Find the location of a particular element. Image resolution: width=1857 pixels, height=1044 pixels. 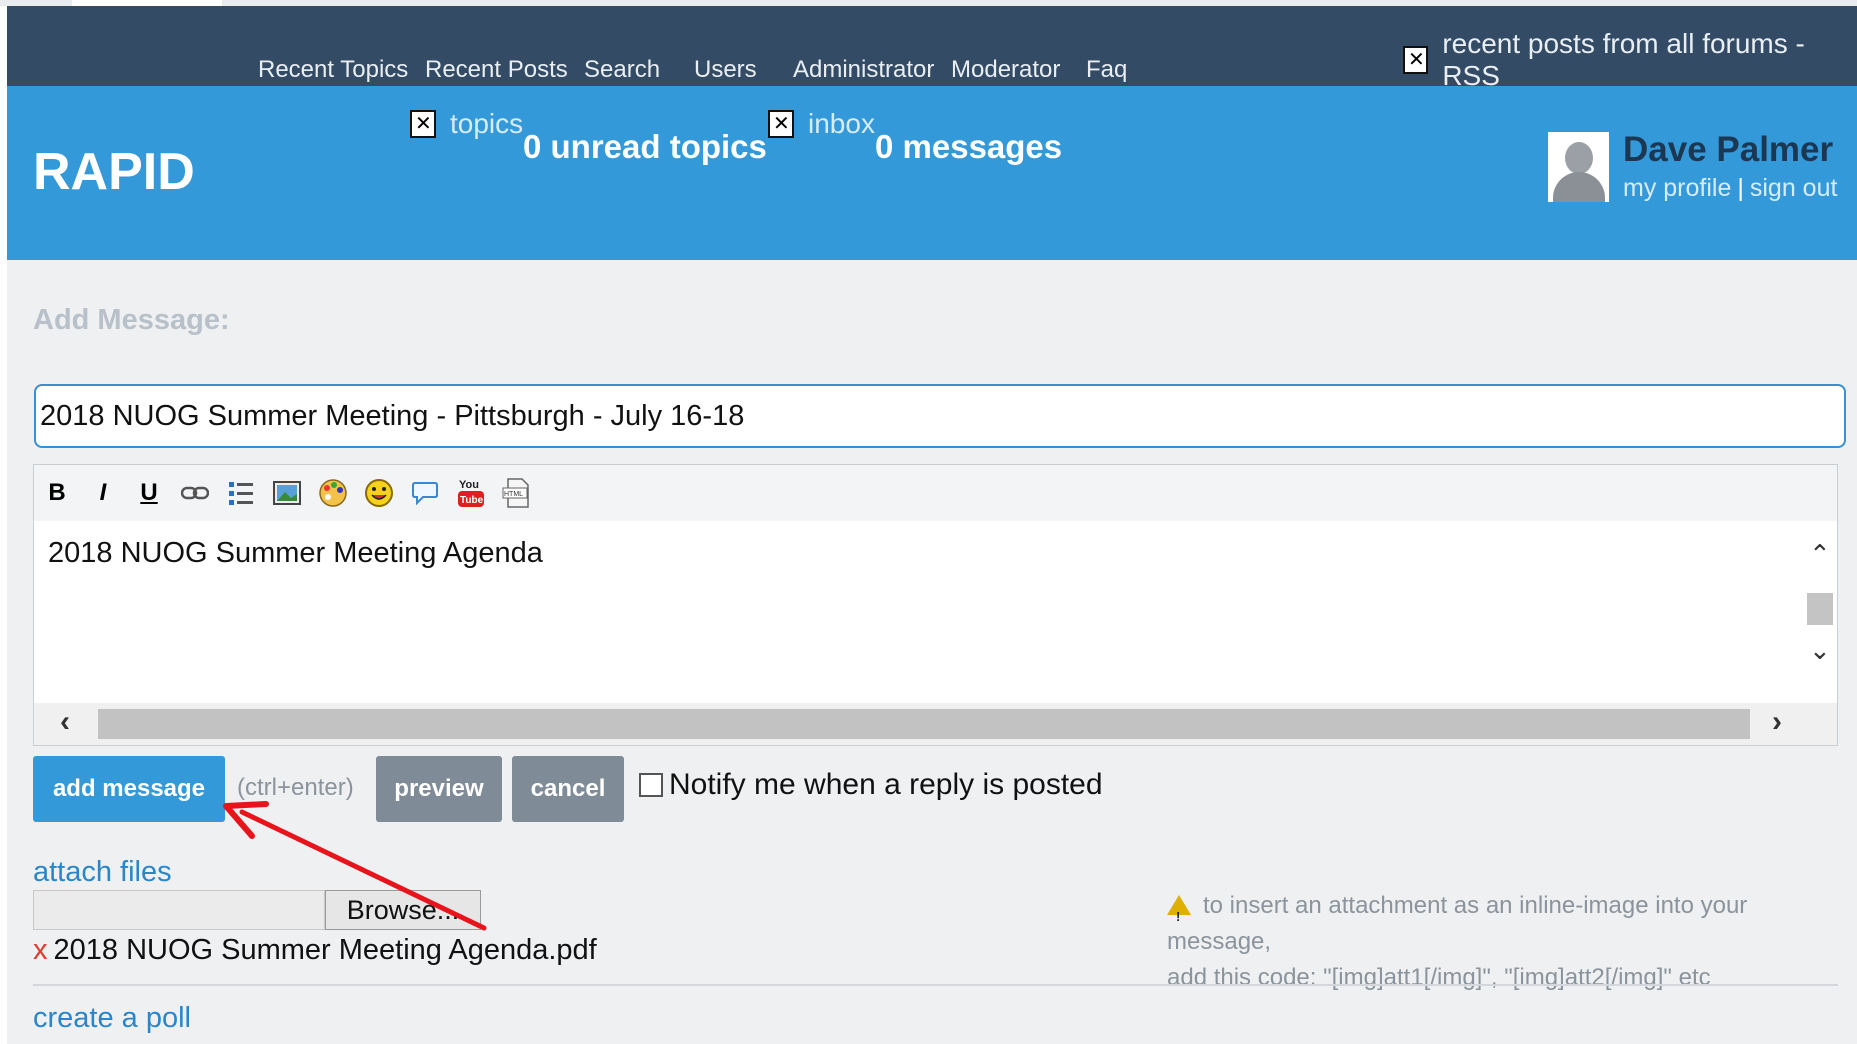

underline-button: U is located at coordinates (149, 493).